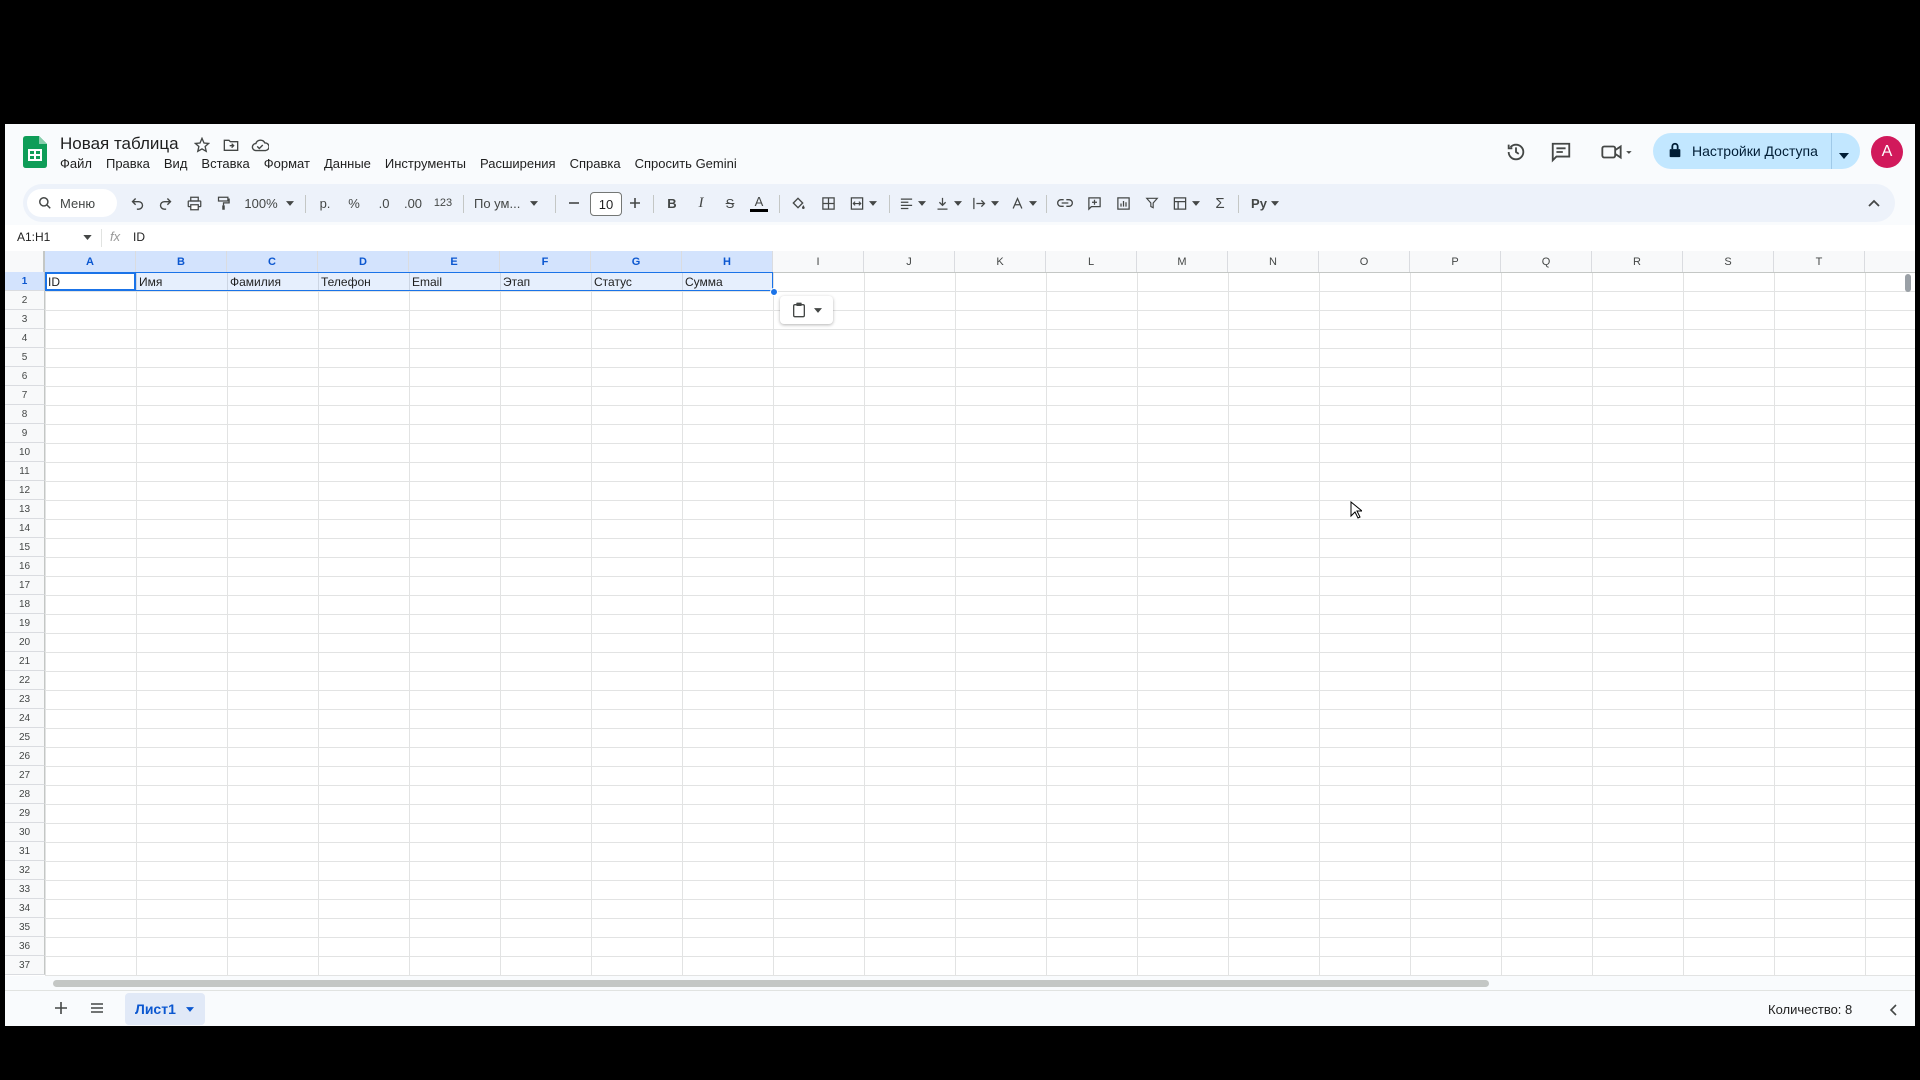  I want to click on cell: Email, so click(454, 281).